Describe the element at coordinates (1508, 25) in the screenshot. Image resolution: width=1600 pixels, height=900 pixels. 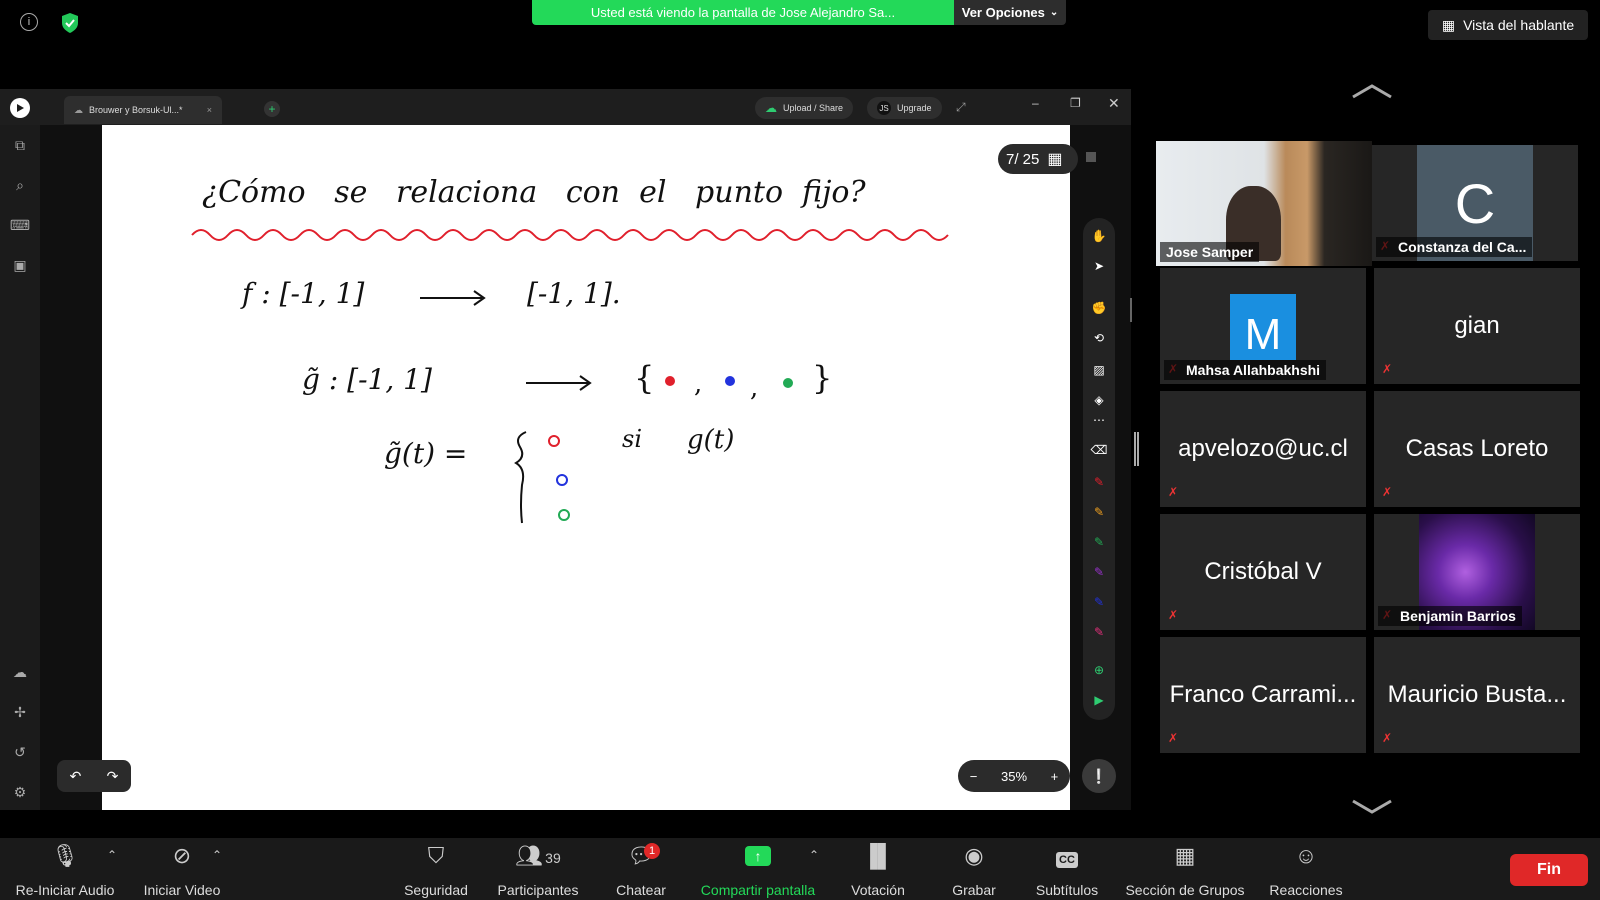
I see `speaker-view-button: ▦ Vista del hablante` at that location.